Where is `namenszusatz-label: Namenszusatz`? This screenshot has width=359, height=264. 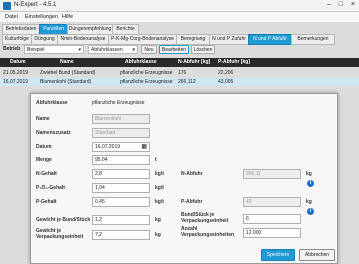 namenszusatz-label: Namenszusatz is located at coordinates (53, 133).